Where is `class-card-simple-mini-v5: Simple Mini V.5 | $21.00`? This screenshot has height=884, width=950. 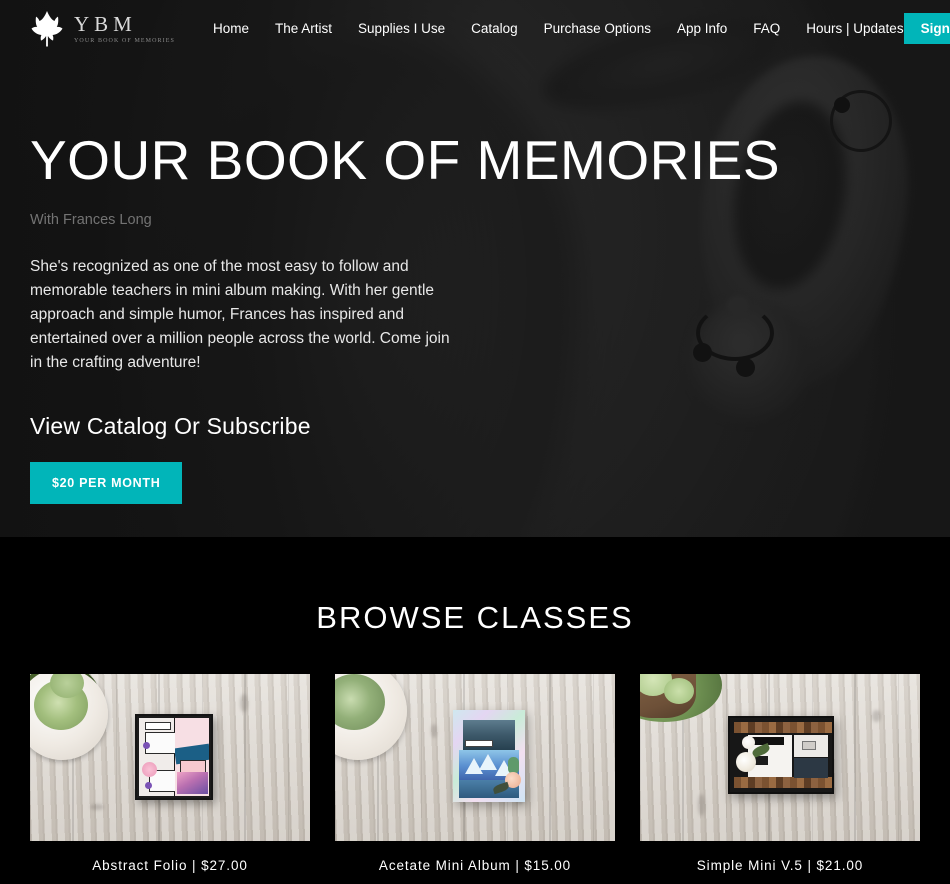 class-card-simple-mini-v5: Simple Mini V.5 | $21.00 is located at coordinates (780, 773).